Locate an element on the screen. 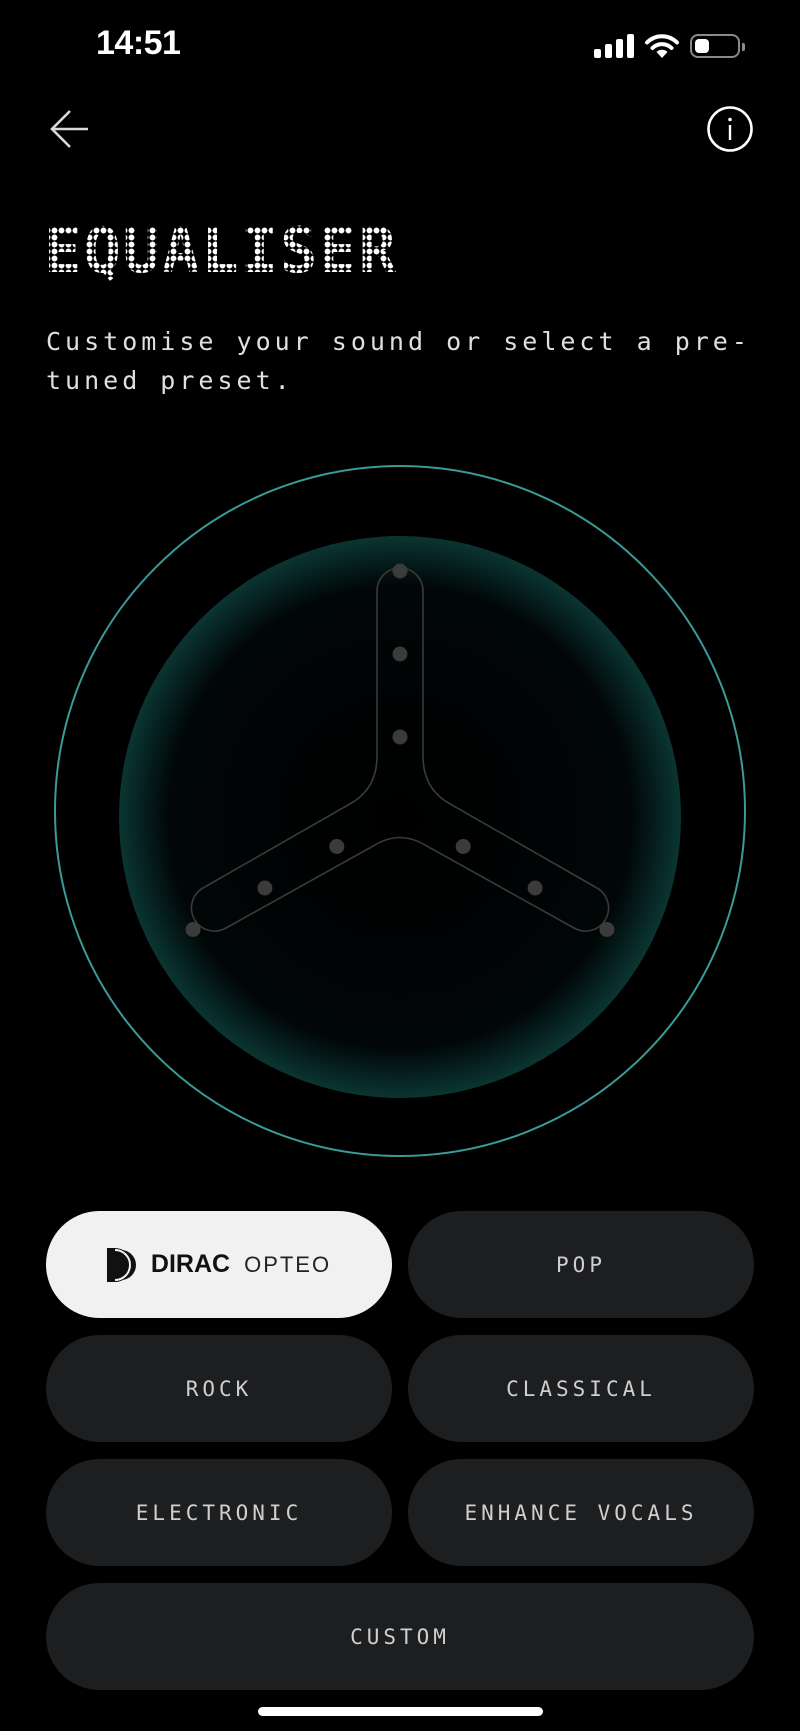 This screenshot has width=800, height=1731. preset-classical: CLASSICAL is located at coordinates (581, 1388).